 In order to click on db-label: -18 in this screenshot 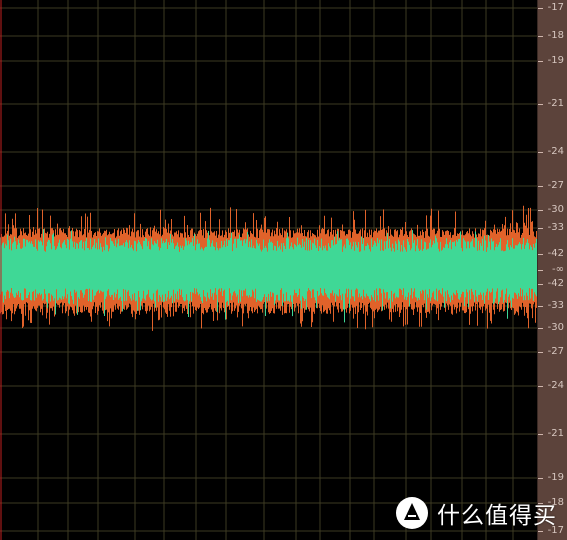, I will do `click(555, 35)`.